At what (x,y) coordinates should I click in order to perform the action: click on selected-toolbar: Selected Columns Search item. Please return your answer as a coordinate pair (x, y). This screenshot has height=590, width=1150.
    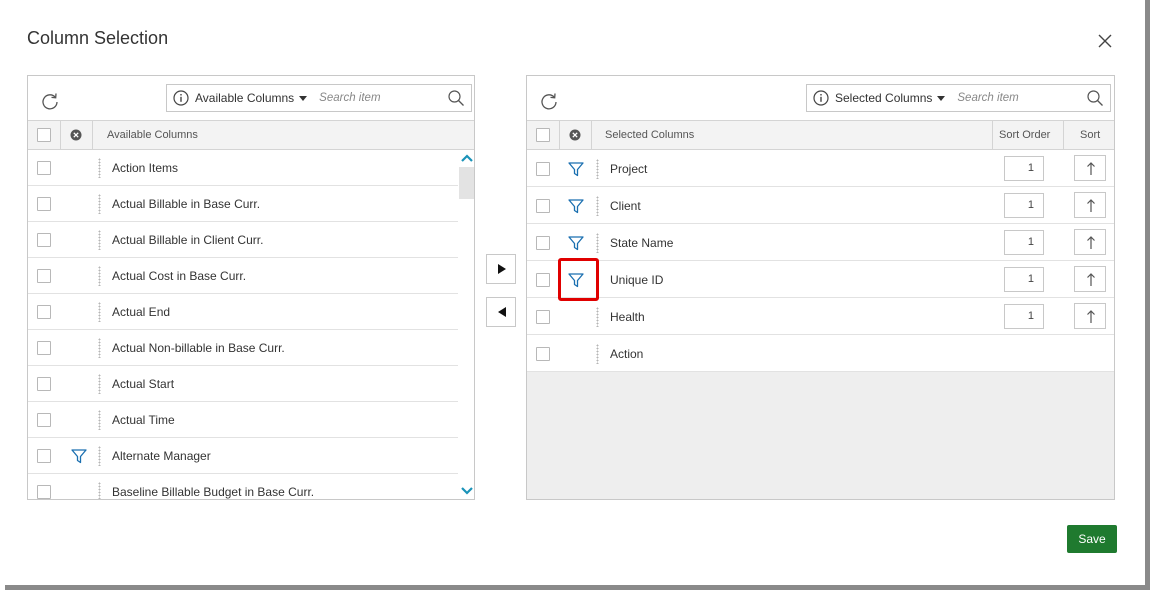
    Looking at the image, I should click on (820, 98).